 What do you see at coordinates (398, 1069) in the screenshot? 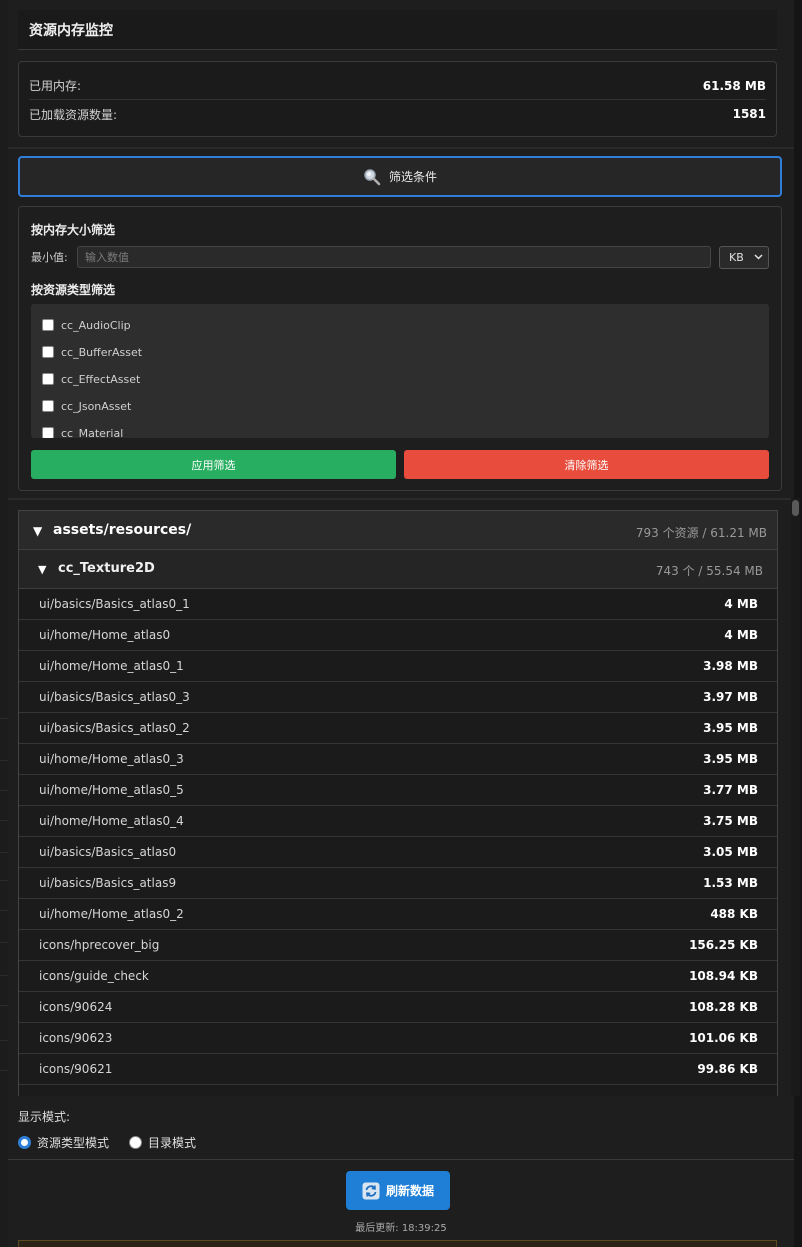
I see `table-row: icons/90621 99.86 KB` at bounding box center [398, 1069].